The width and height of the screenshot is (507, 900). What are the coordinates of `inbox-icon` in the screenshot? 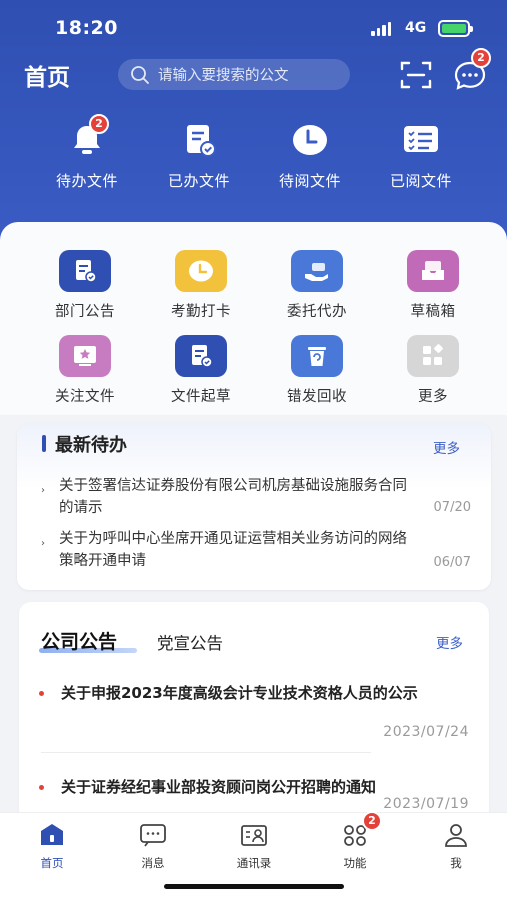 It's located at (433, 271).